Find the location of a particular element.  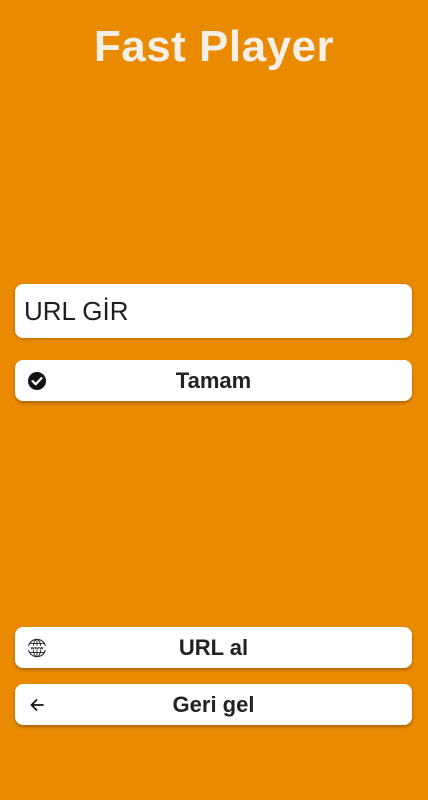

back-button: Geri gel is located at coordinates (213, 704).